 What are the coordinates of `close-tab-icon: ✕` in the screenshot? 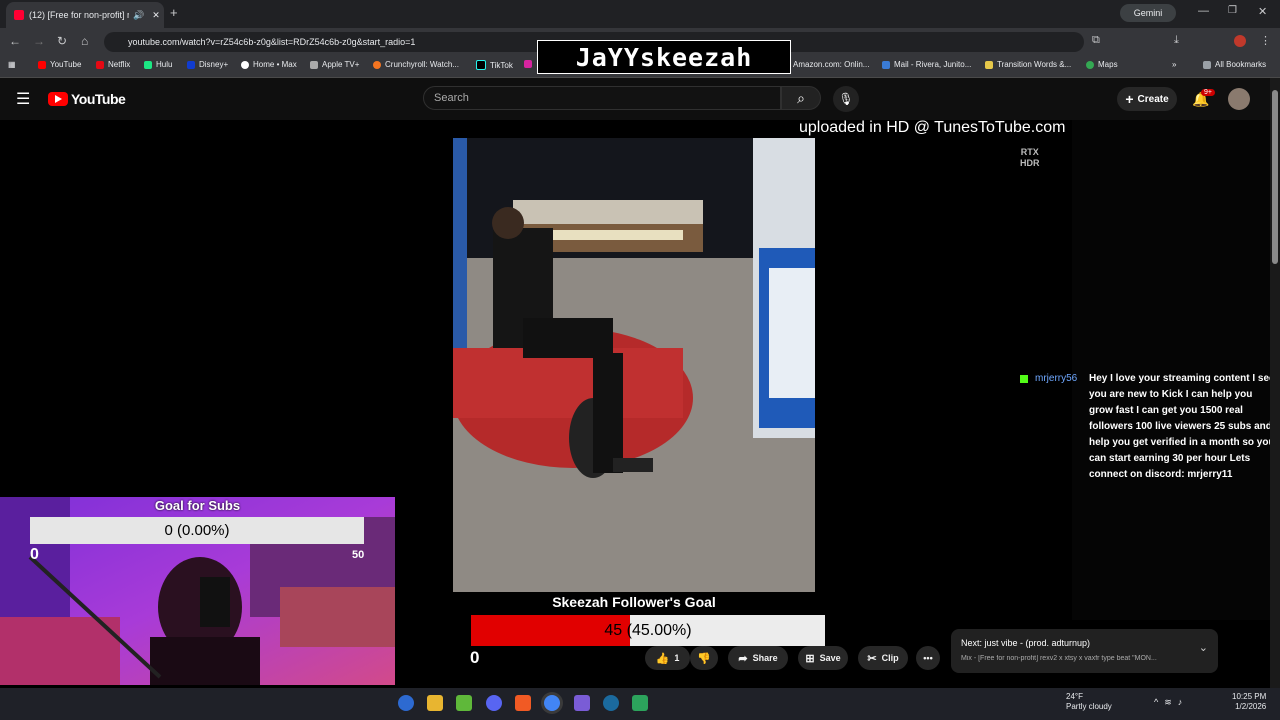 It's located at (156, 15).